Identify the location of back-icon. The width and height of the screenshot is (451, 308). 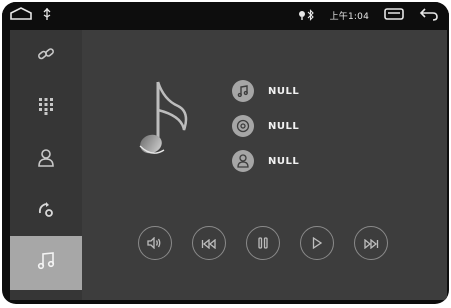
(429, 15).